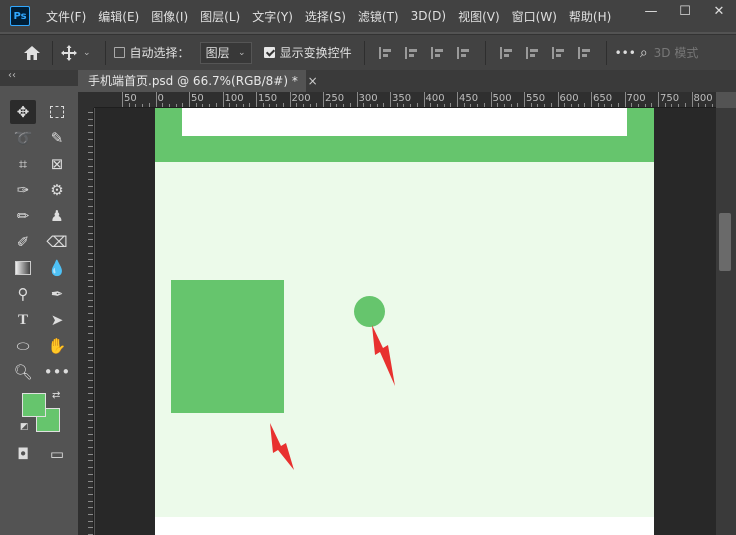 This screenshot has height=535, width=736. I want to click on document-tab-bar: 手机端首页.psd @ 66.7%(RGB/8#) * ×, so click(407, 81).